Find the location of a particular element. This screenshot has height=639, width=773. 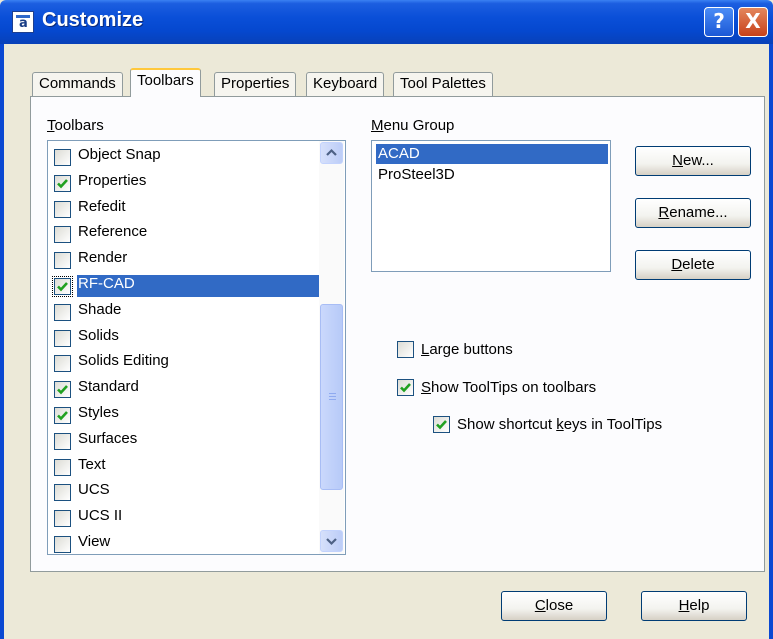

scroll-up-button is located at coordinates (331, 153).